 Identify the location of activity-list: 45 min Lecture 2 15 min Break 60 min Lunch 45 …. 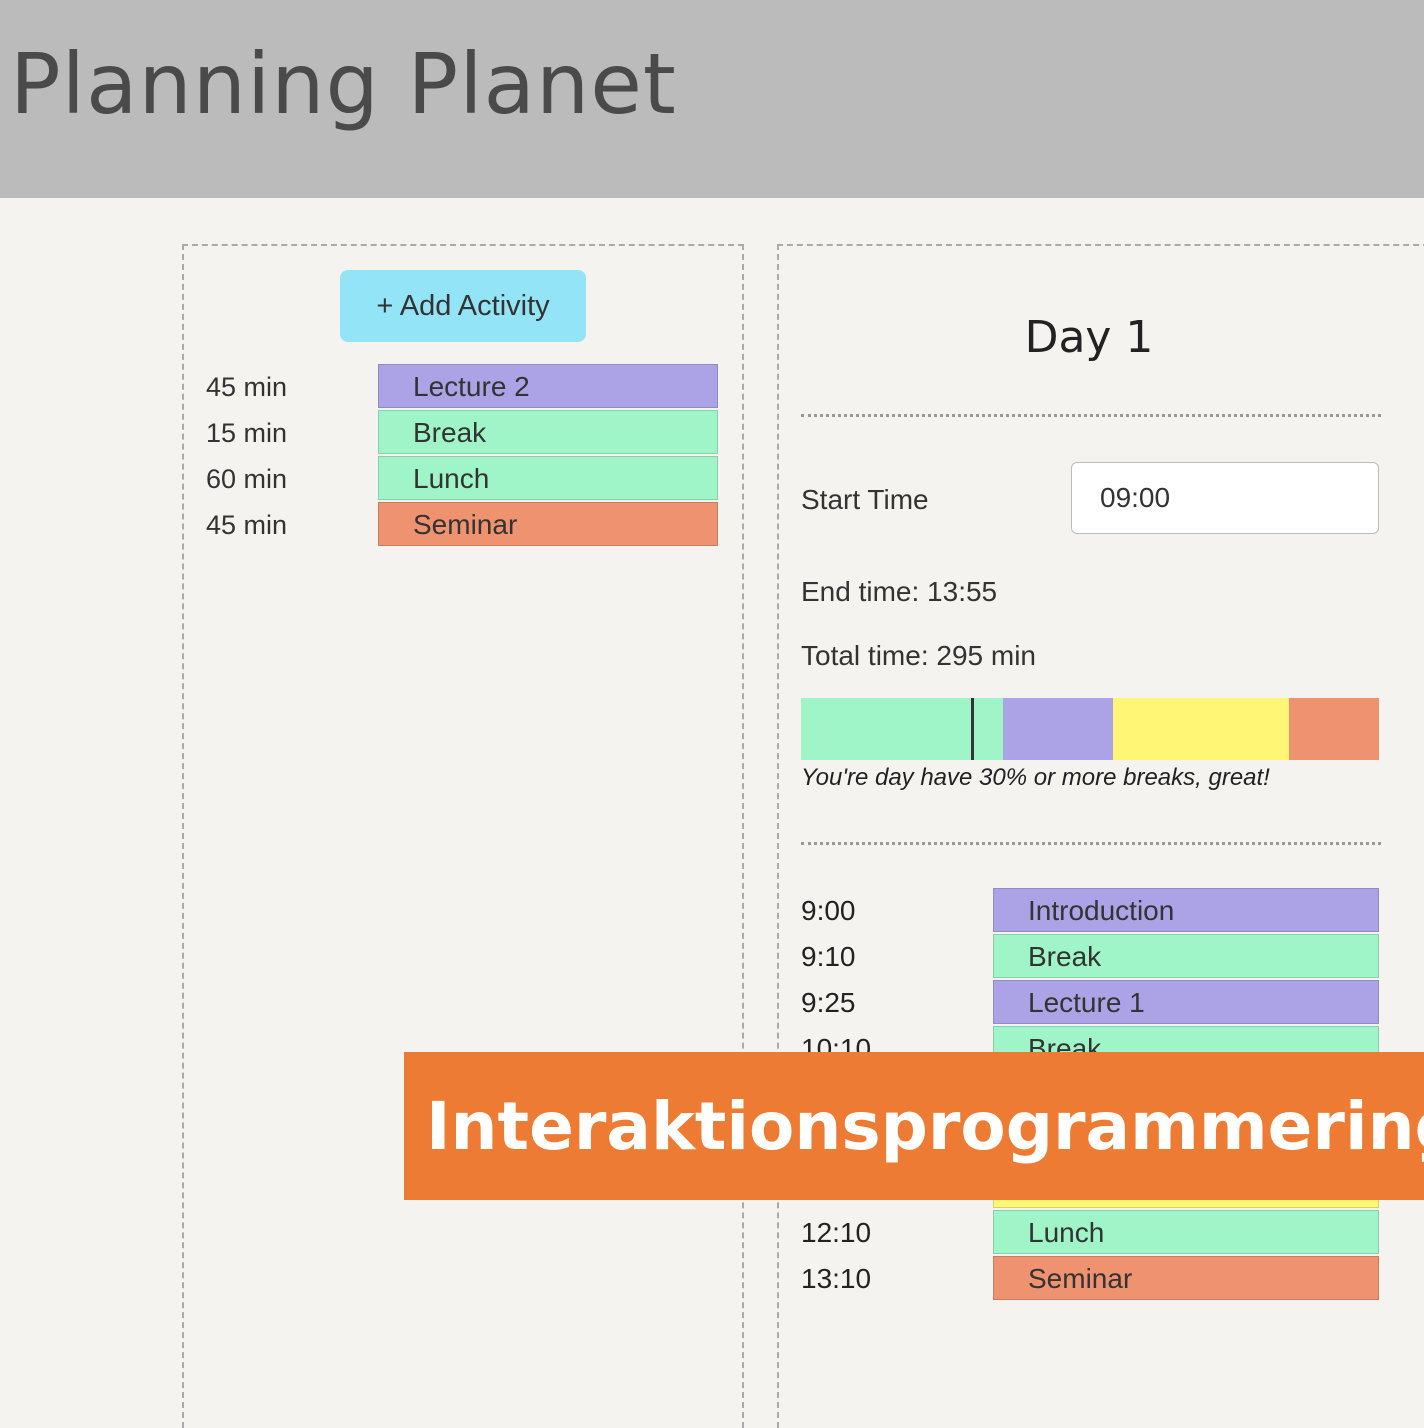
(466, 456).